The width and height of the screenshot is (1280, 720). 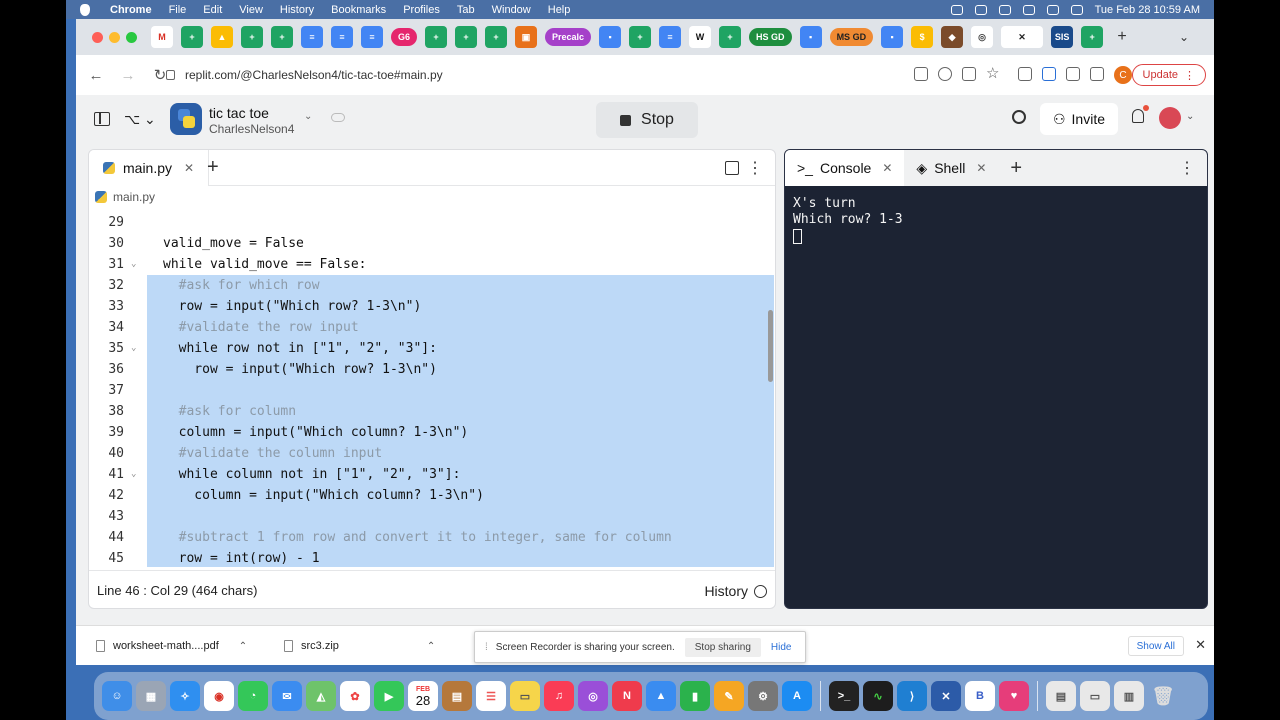 What do you see at coordinates (1049, 74) in the screenshot?
I see `cast-icon` at bounding box center [1049, 74].